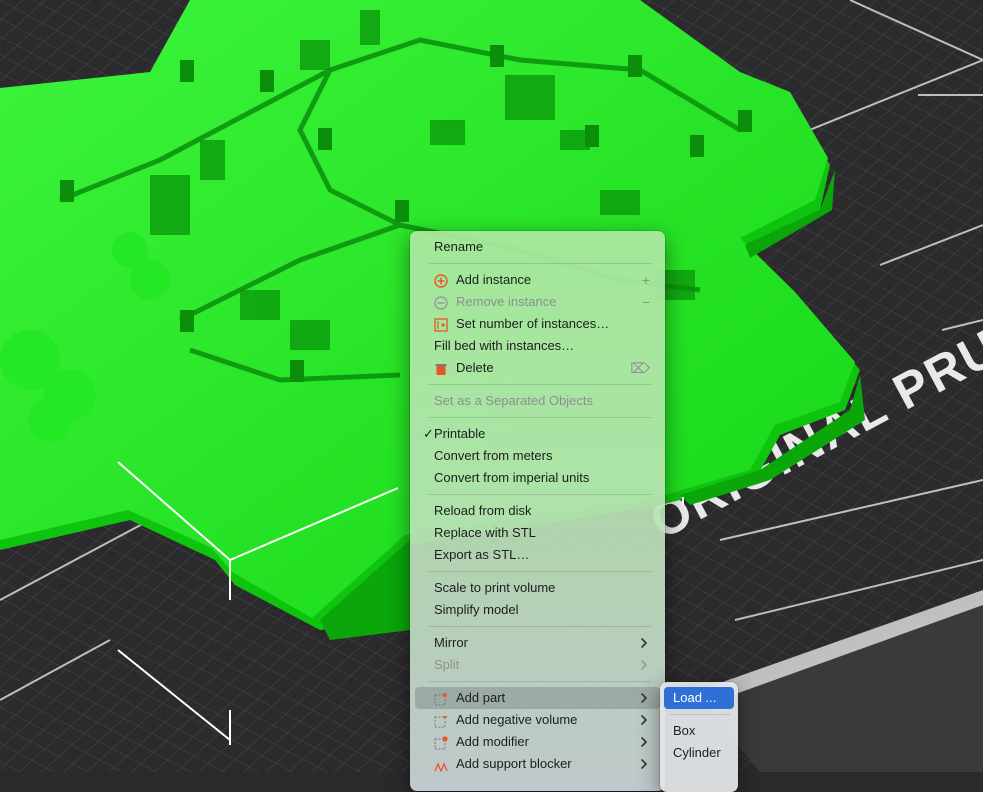  Describe the element at coordinates (537, 698) in the screenshot. I see `menu-item-add-part: Add part` at that location.